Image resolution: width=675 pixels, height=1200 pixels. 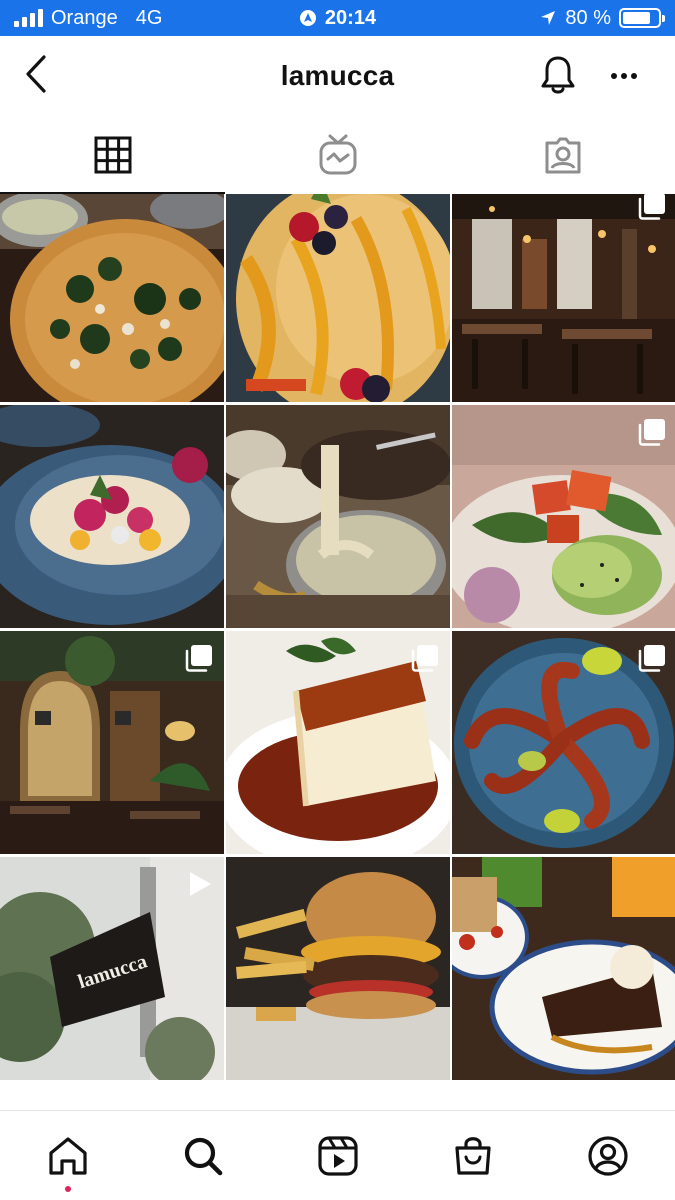 I want to click on tagged-icon, so click(x=562, y=155).